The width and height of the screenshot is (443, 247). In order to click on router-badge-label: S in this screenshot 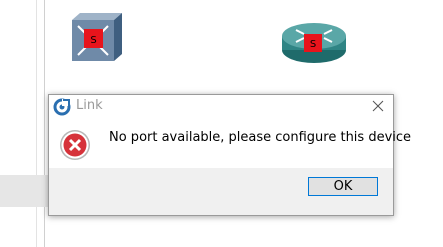, I will do `click(313, 44)`.